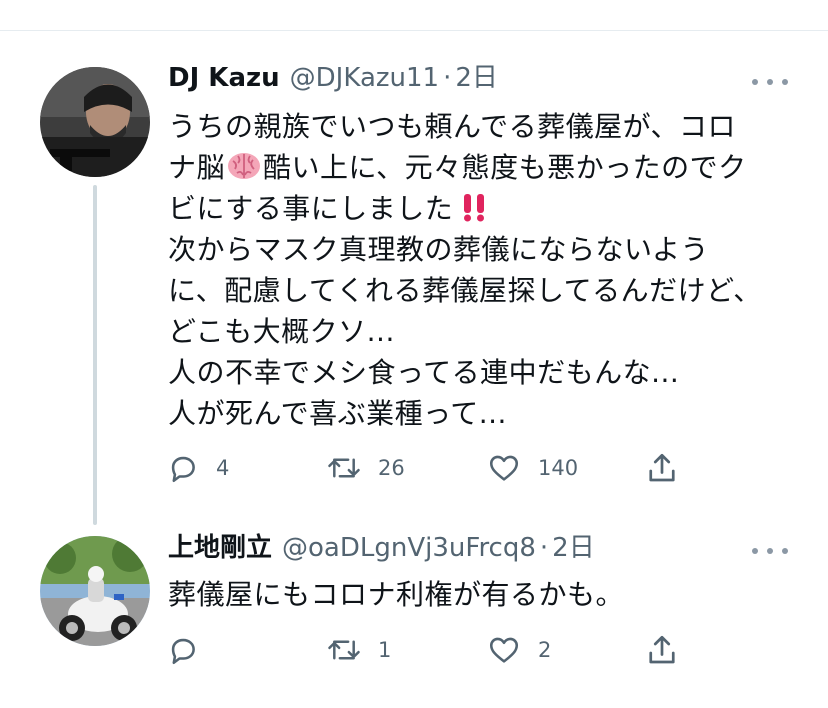 This screenshot has height=708, width=828. Describe the element at coordinates (244, 166) in the screenshot. I see `brain-emoji` at that location.